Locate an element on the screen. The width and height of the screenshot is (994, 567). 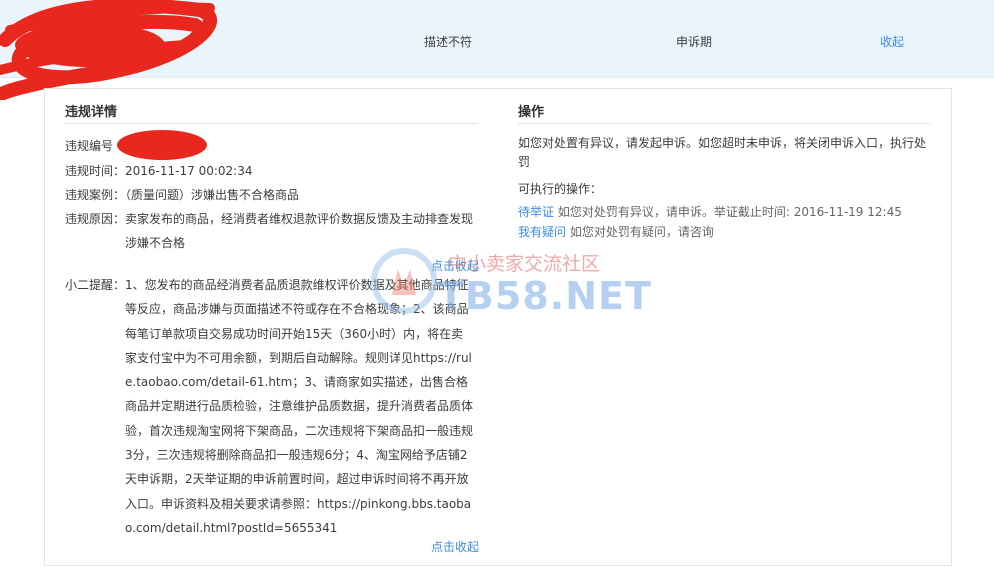
violation-id-label: 违规编号 is located at coordinates (89, 146).